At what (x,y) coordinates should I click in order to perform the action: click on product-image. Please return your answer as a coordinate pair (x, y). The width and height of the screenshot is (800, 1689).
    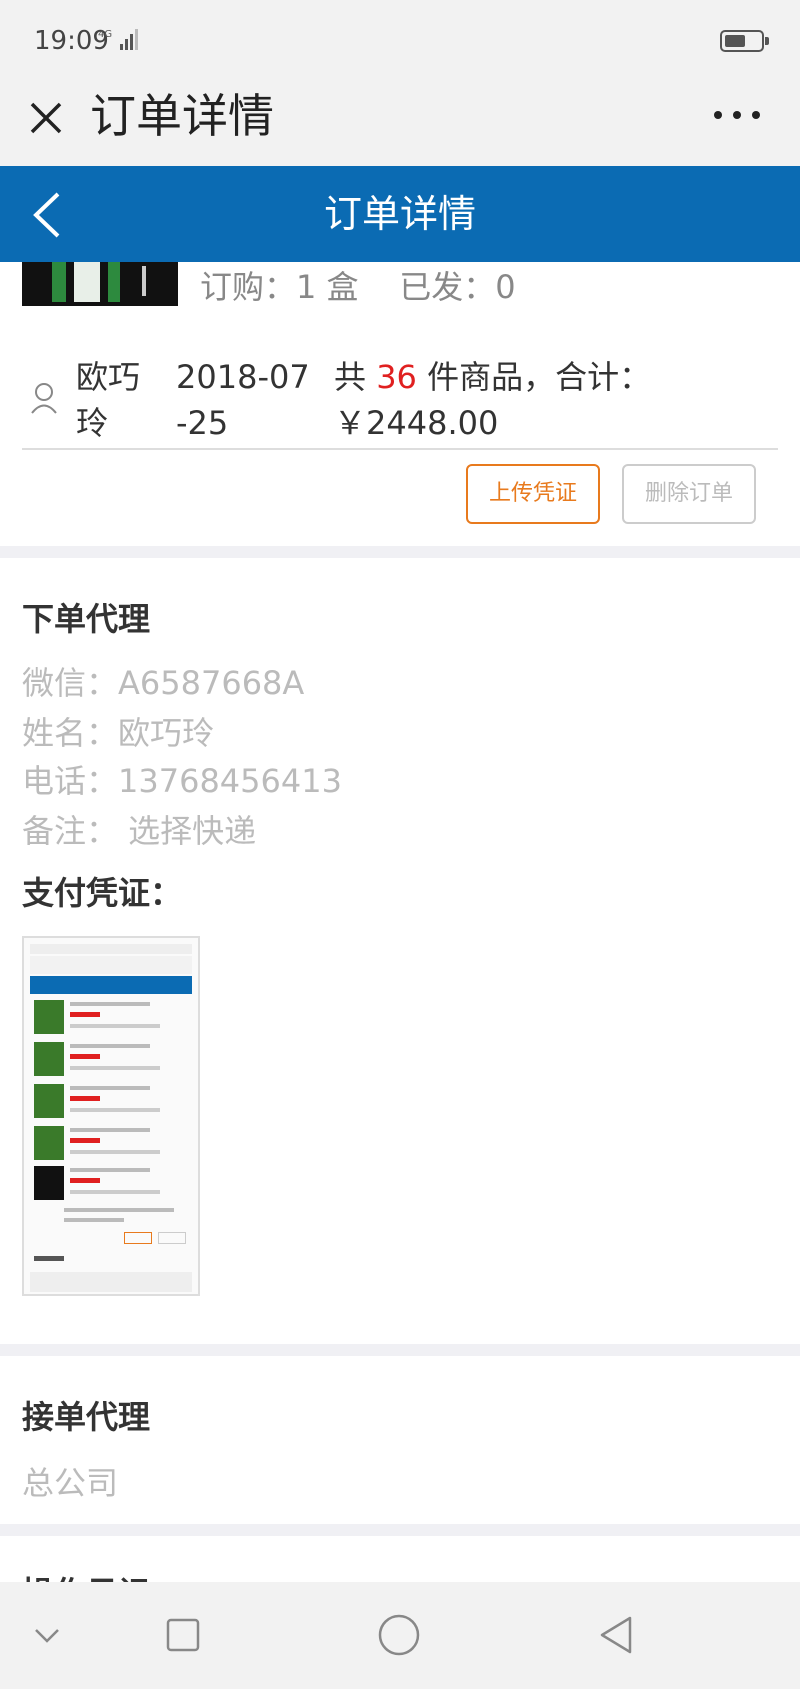
    Looking at the image, I should click on (100, 284).